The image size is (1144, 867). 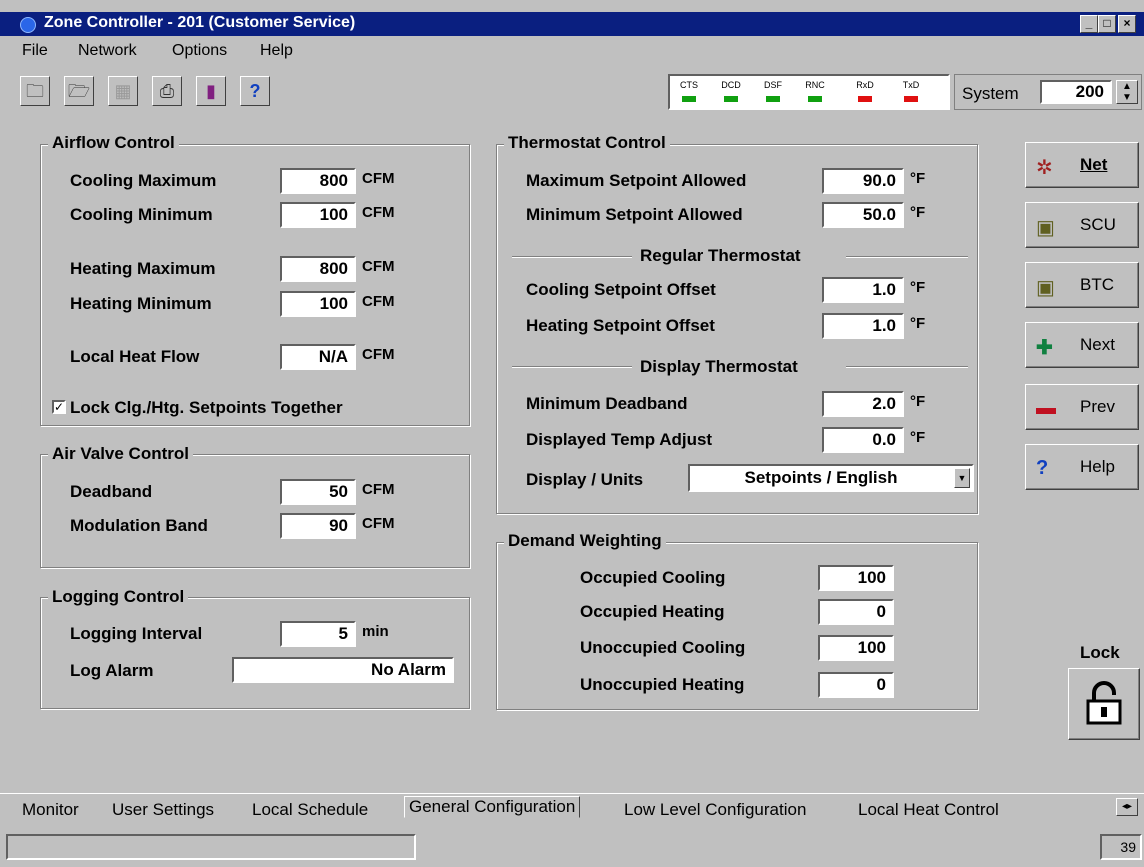 I want to click on prev-button: ▬ Prev, so click(x=1082, y=407).